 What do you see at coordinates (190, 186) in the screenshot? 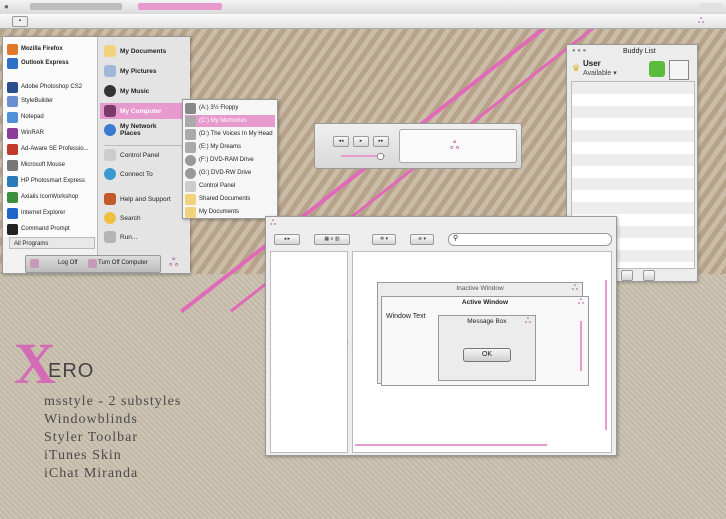
I see `control-panel-icon` at bounding box center [190, 186].